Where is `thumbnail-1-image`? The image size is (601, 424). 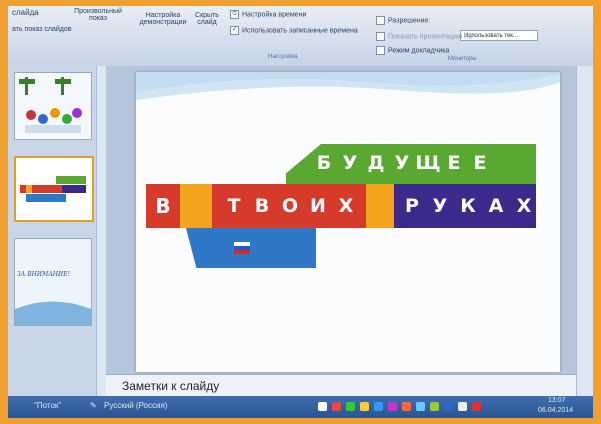
thumbnail-1-image is located at coordinates (53, 106).